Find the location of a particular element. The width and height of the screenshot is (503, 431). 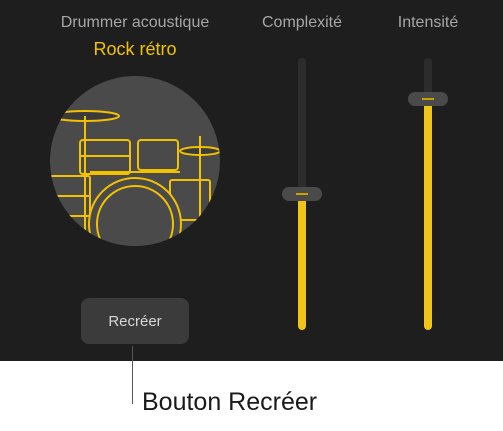

complexity-slider-thumb is located at coordinates (302, 194).